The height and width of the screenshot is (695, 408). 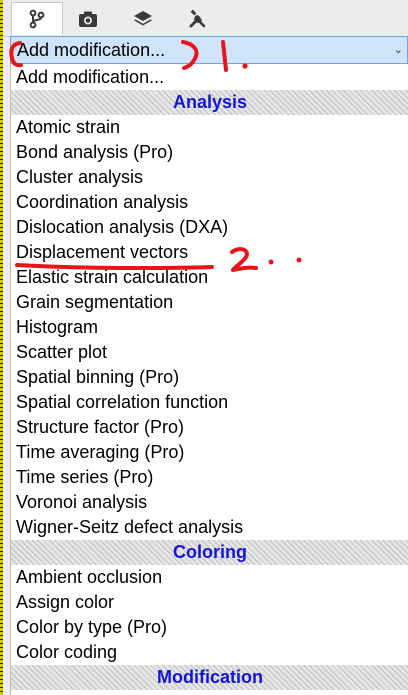 I want to click on modifier-item-cluster-analysis: Cluster analysis, so click(x=209, y=177).